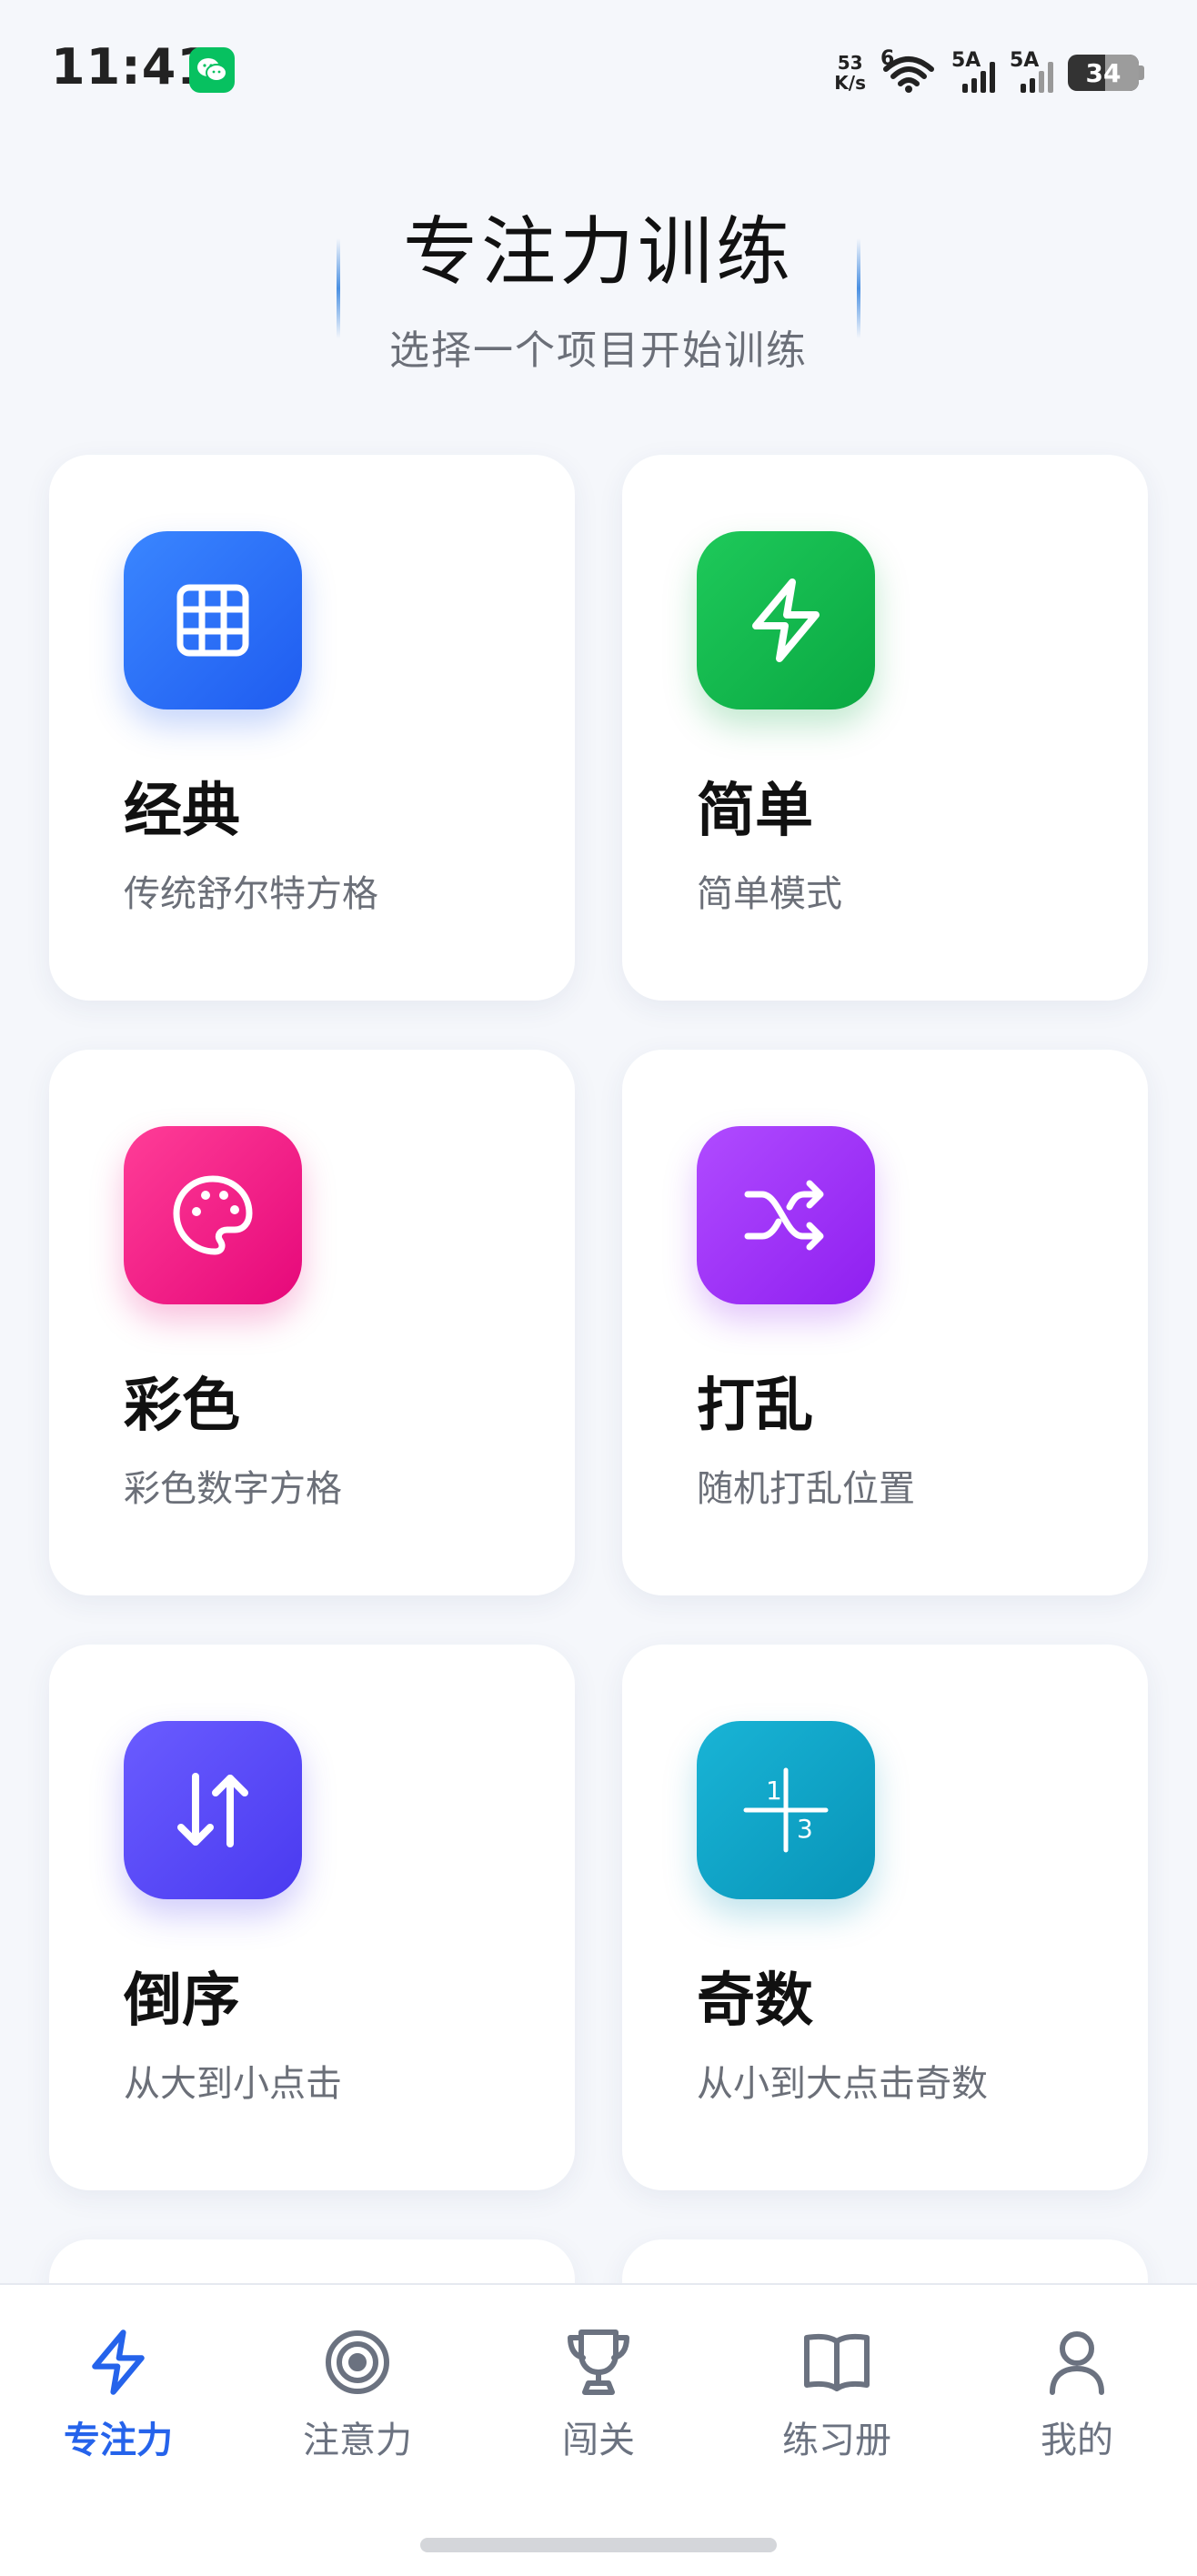  Describe the element at coordinates (837, 2362) in the screenshot. I see `book-icon` at that location.